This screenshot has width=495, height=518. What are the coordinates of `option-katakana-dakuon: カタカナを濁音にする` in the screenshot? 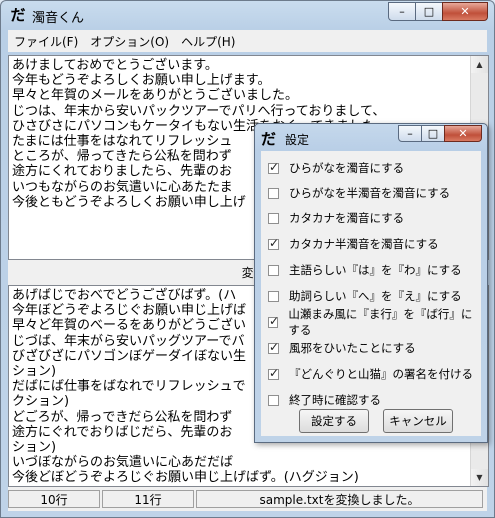 It's located at (336, 218).